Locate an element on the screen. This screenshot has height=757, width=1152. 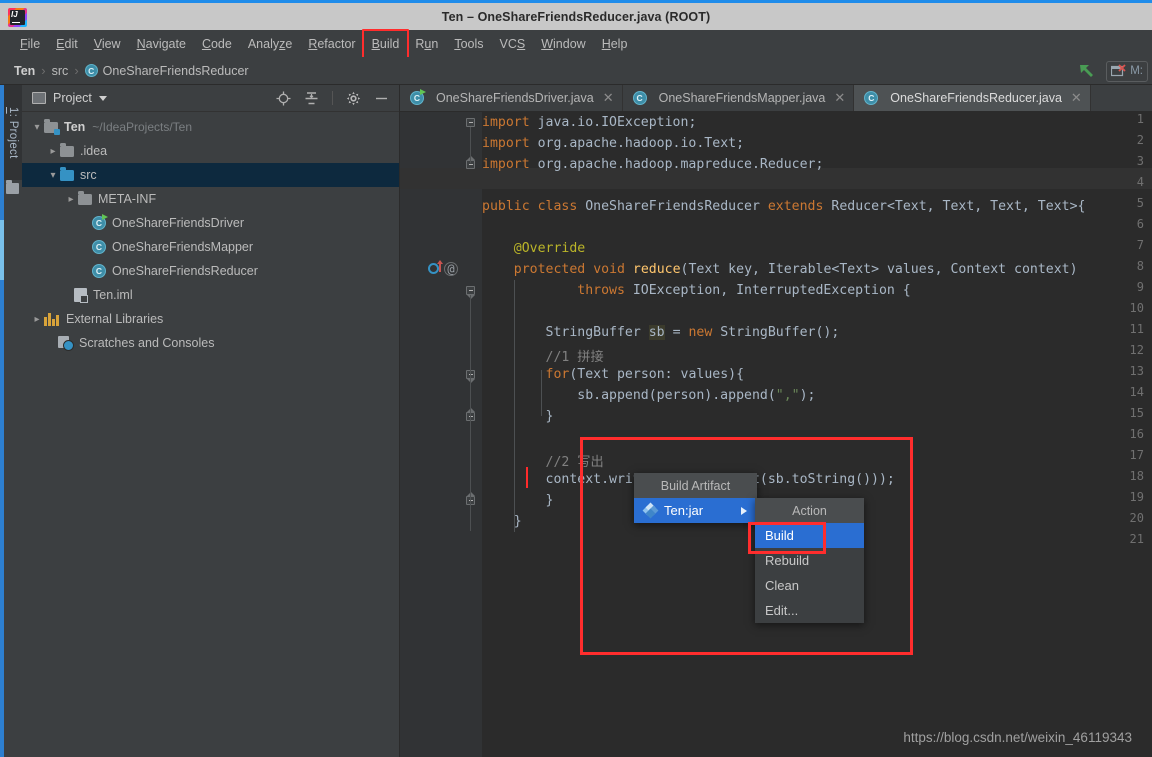
tree-node-ten-iml: ▸ Ten.iml is located at coordinates (210, 295).